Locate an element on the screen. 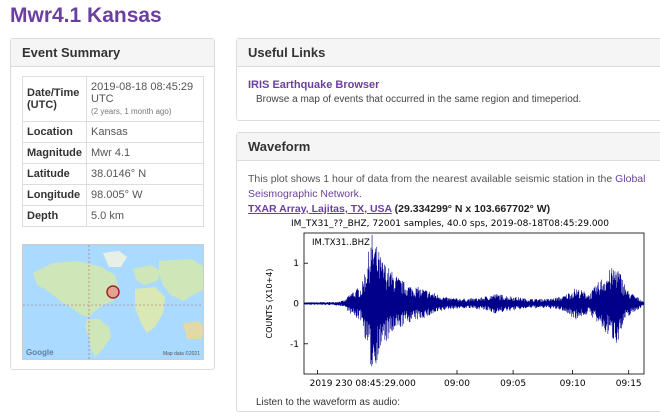  waveform-desc-end: . is located at coordinates (360, 194).